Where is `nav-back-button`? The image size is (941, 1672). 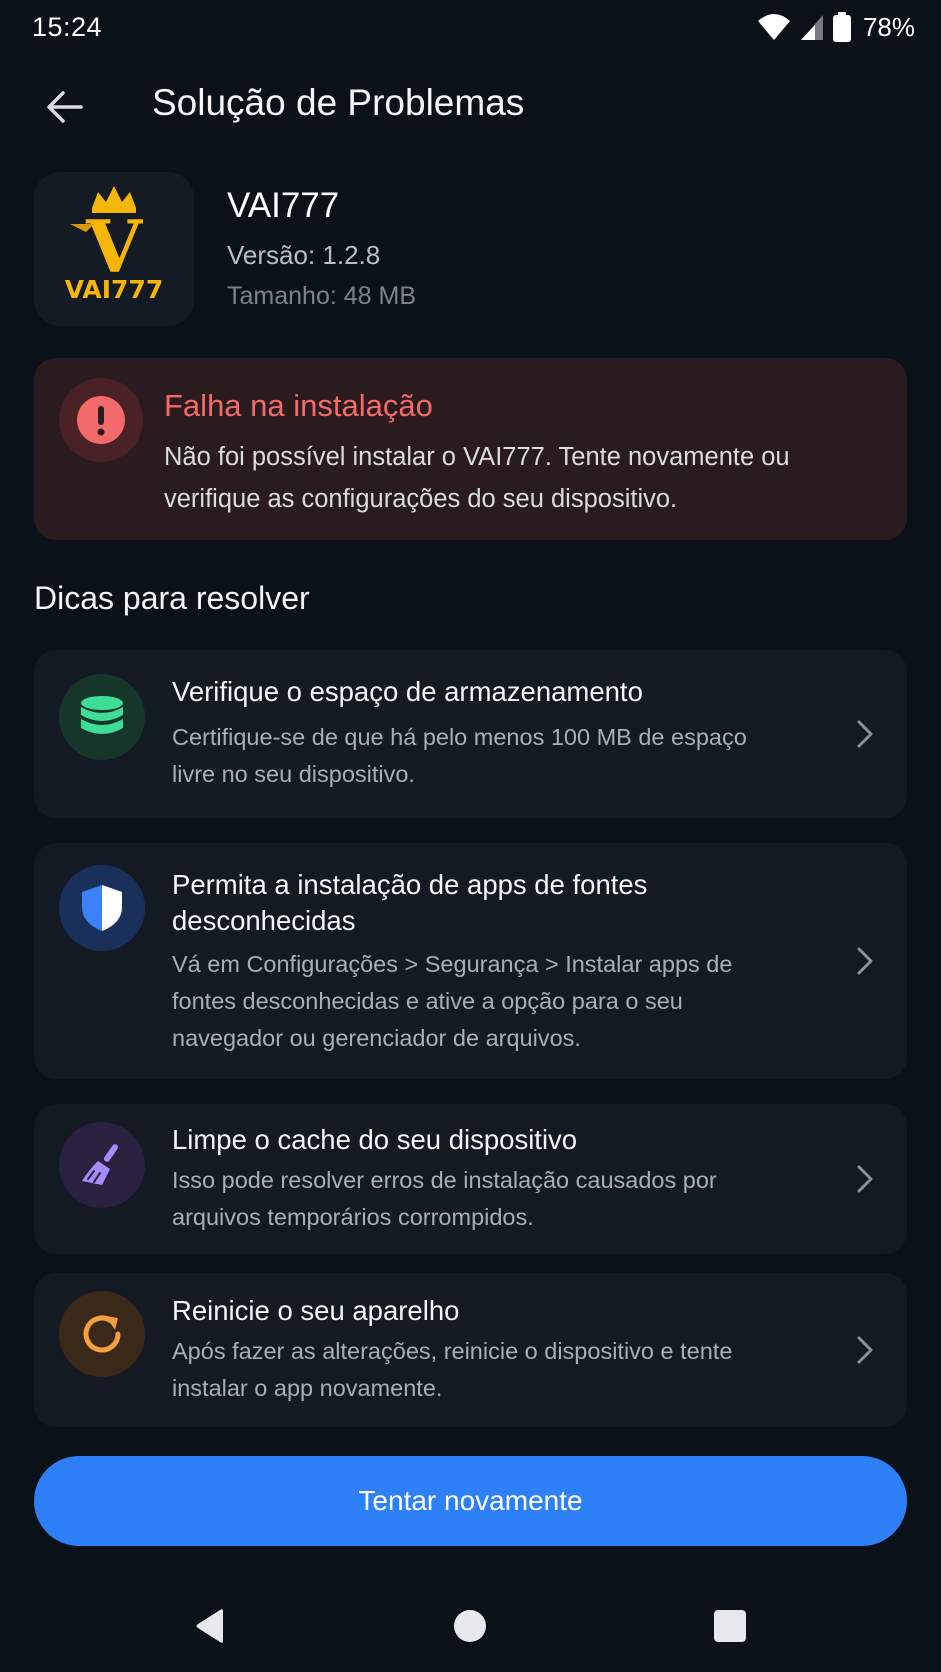
nav-back-button is located at coordinates (210, 1626).